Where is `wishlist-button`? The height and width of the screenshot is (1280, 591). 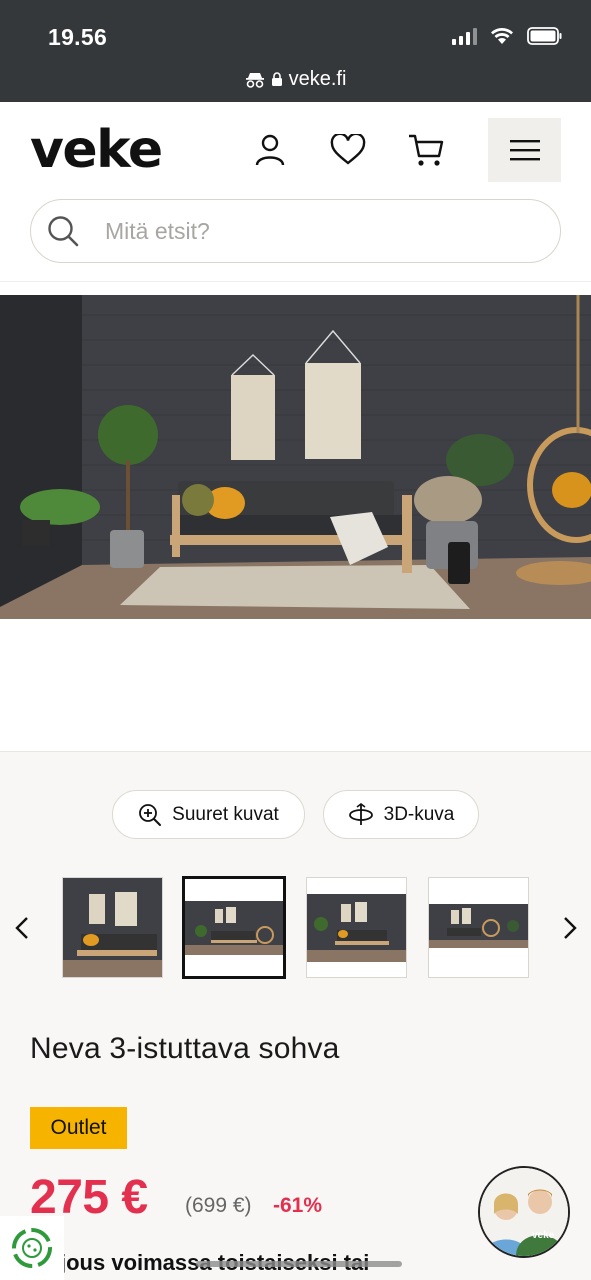 wishlist-button is located at coordinates (348, 150).